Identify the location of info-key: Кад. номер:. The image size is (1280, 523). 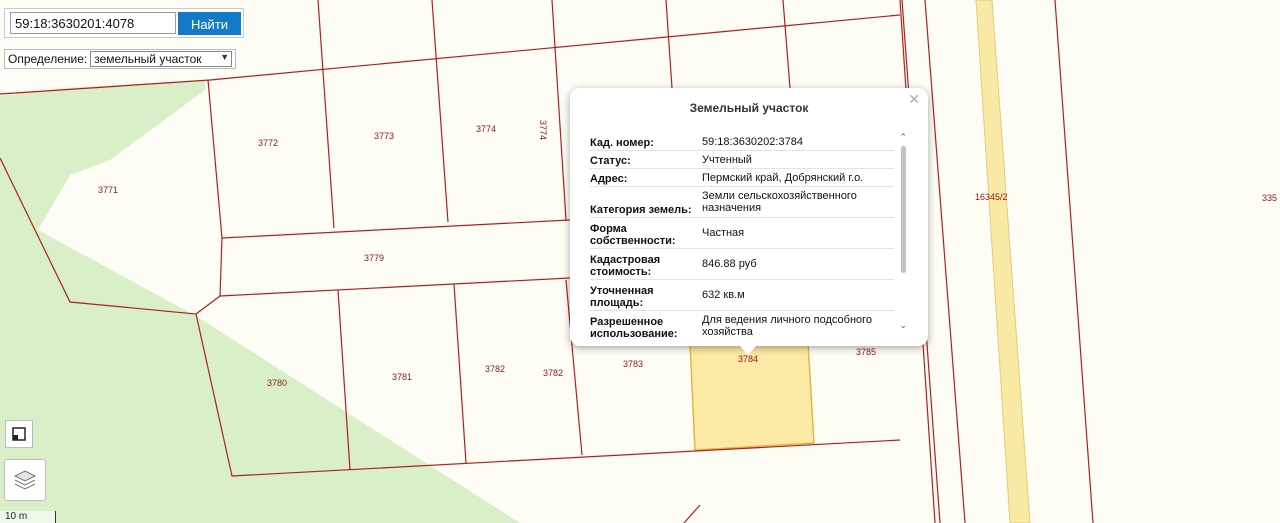
(622, 143).